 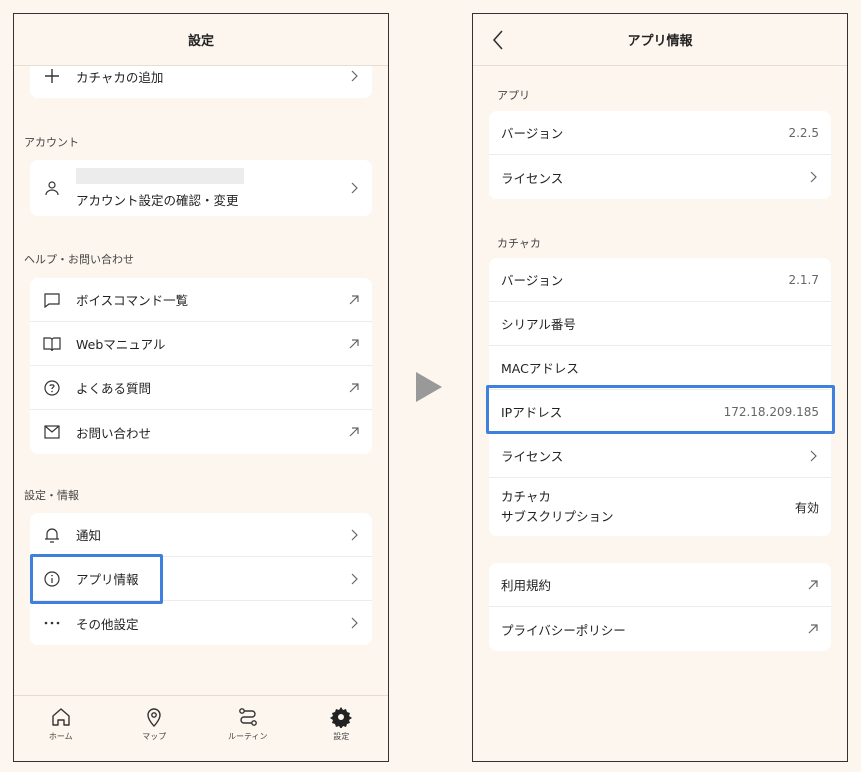 What do you see at coordinates (806, 507) in the screenshot?
I see `subscription-value: 有効` at bounding box center [806, 507].